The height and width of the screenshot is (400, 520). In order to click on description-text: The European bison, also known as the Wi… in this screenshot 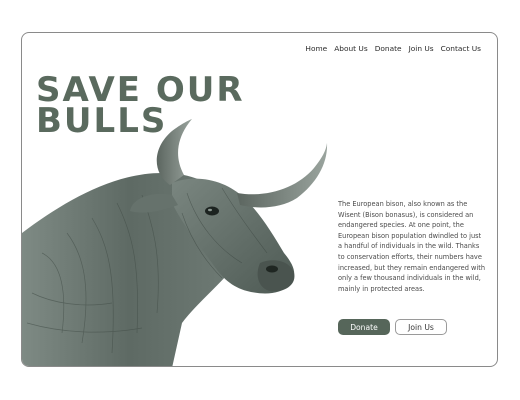, I will do `click(412, 246)`.